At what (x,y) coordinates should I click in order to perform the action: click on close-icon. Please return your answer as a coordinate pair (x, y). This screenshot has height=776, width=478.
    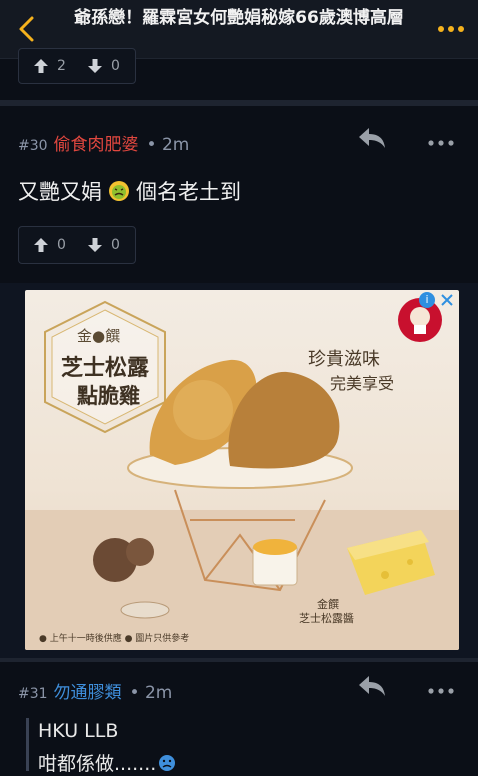
    Looking at the image, I should click on (447, 300).